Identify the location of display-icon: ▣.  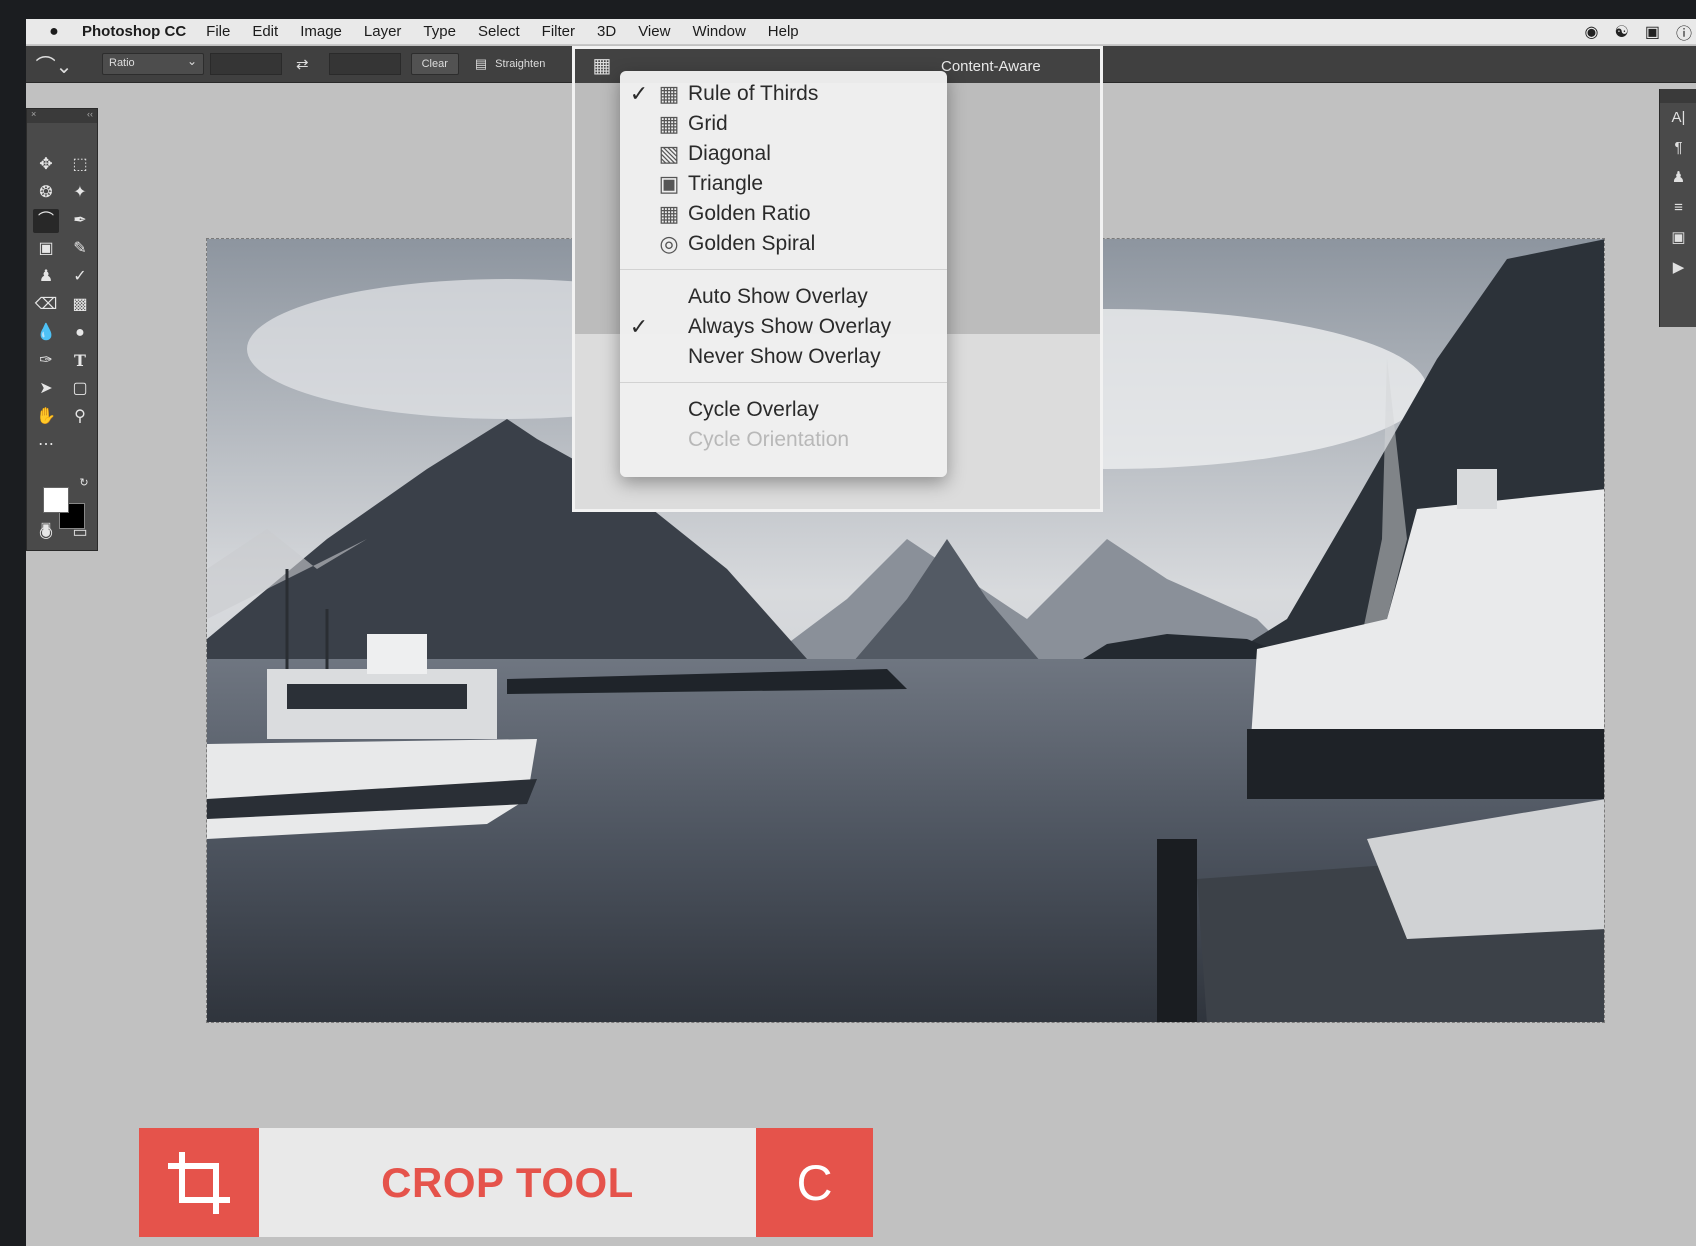
(1652, 32).